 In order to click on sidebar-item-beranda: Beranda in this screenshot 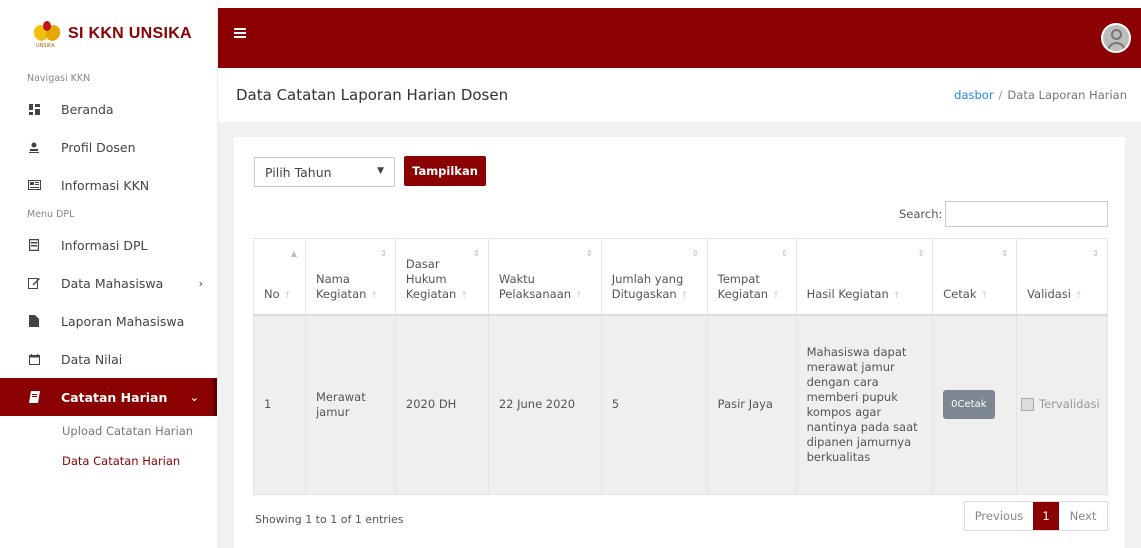, I will do `click(108, 109)`.